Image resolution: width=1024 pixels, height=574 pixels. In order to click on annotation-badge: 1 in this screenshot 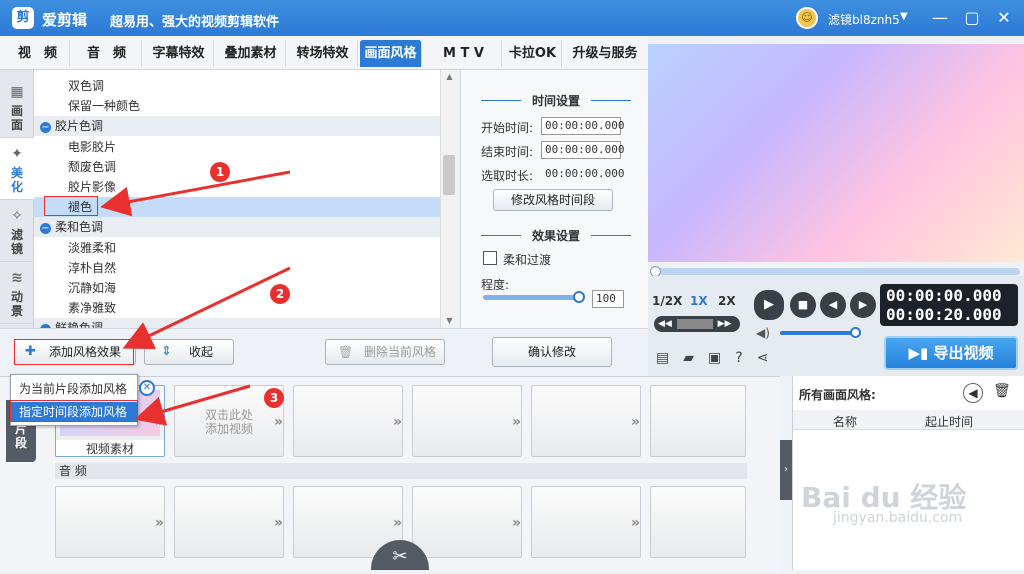, I will do `click(220, 172)`.